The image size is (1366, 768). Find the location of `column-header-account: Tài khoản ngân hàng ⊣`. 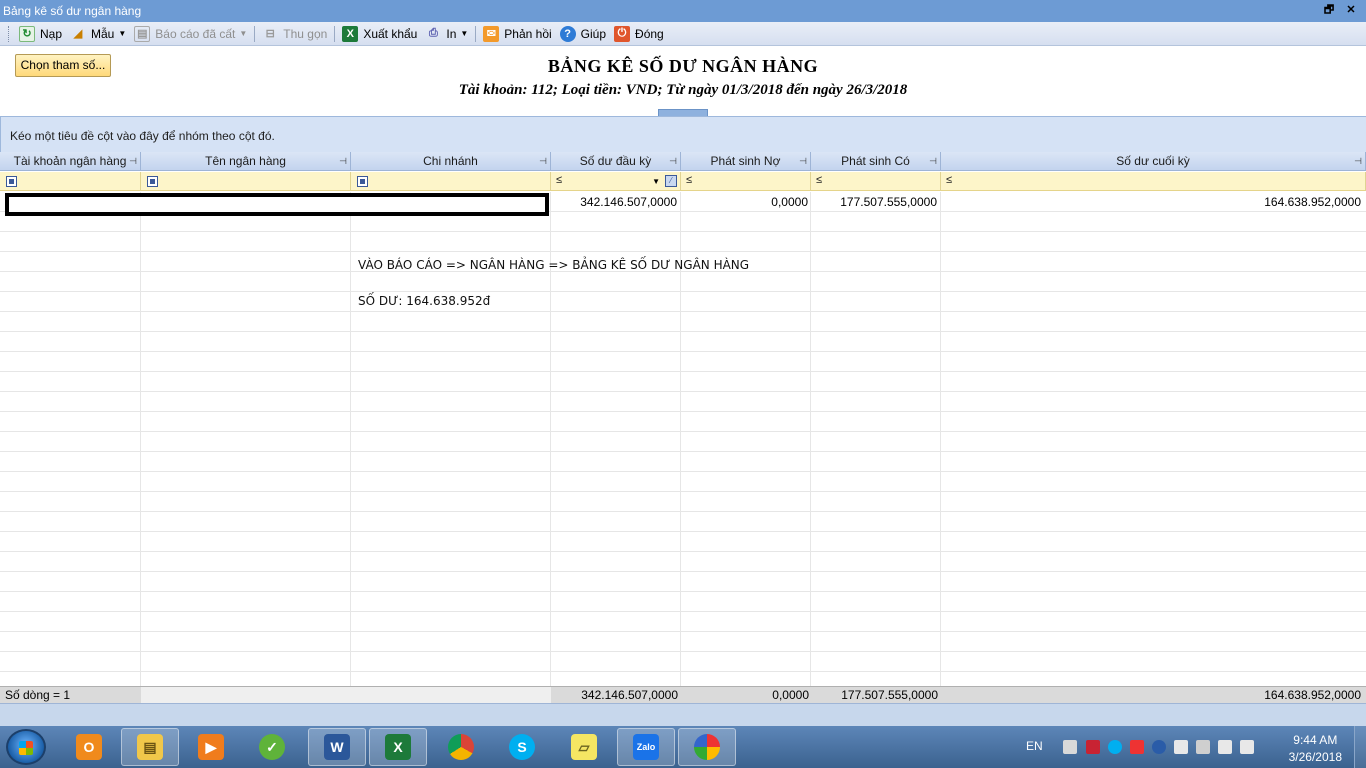

column-header-account: Tài khoản ngân hàng ⊣ is located at coordinates (70, 161).